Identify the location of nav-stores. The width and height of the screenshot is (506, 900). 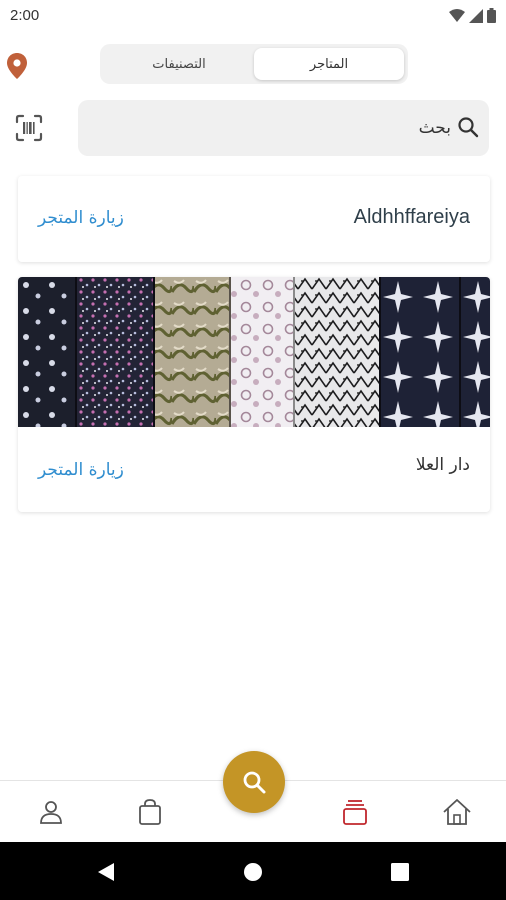
(355, 812).